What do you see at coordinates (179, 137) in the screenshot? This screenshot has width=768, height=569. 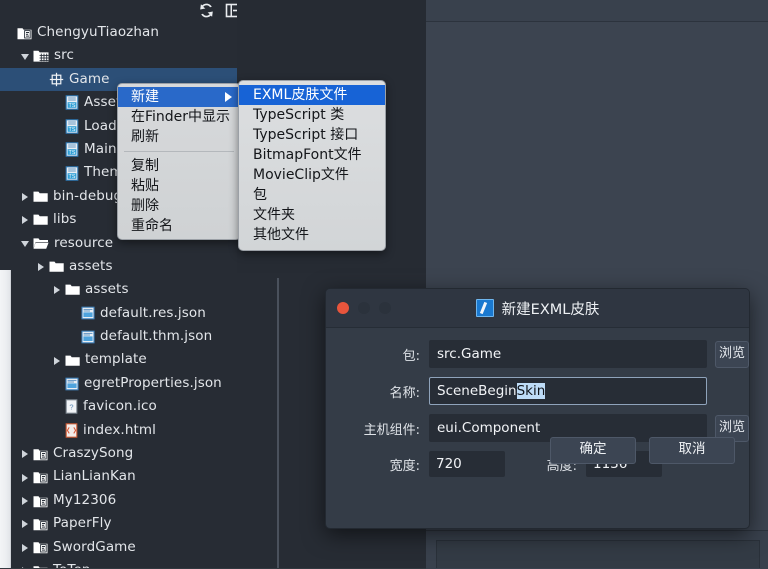 I see `context-menu-item-2: 刷新` at bounding box center [179, 137].